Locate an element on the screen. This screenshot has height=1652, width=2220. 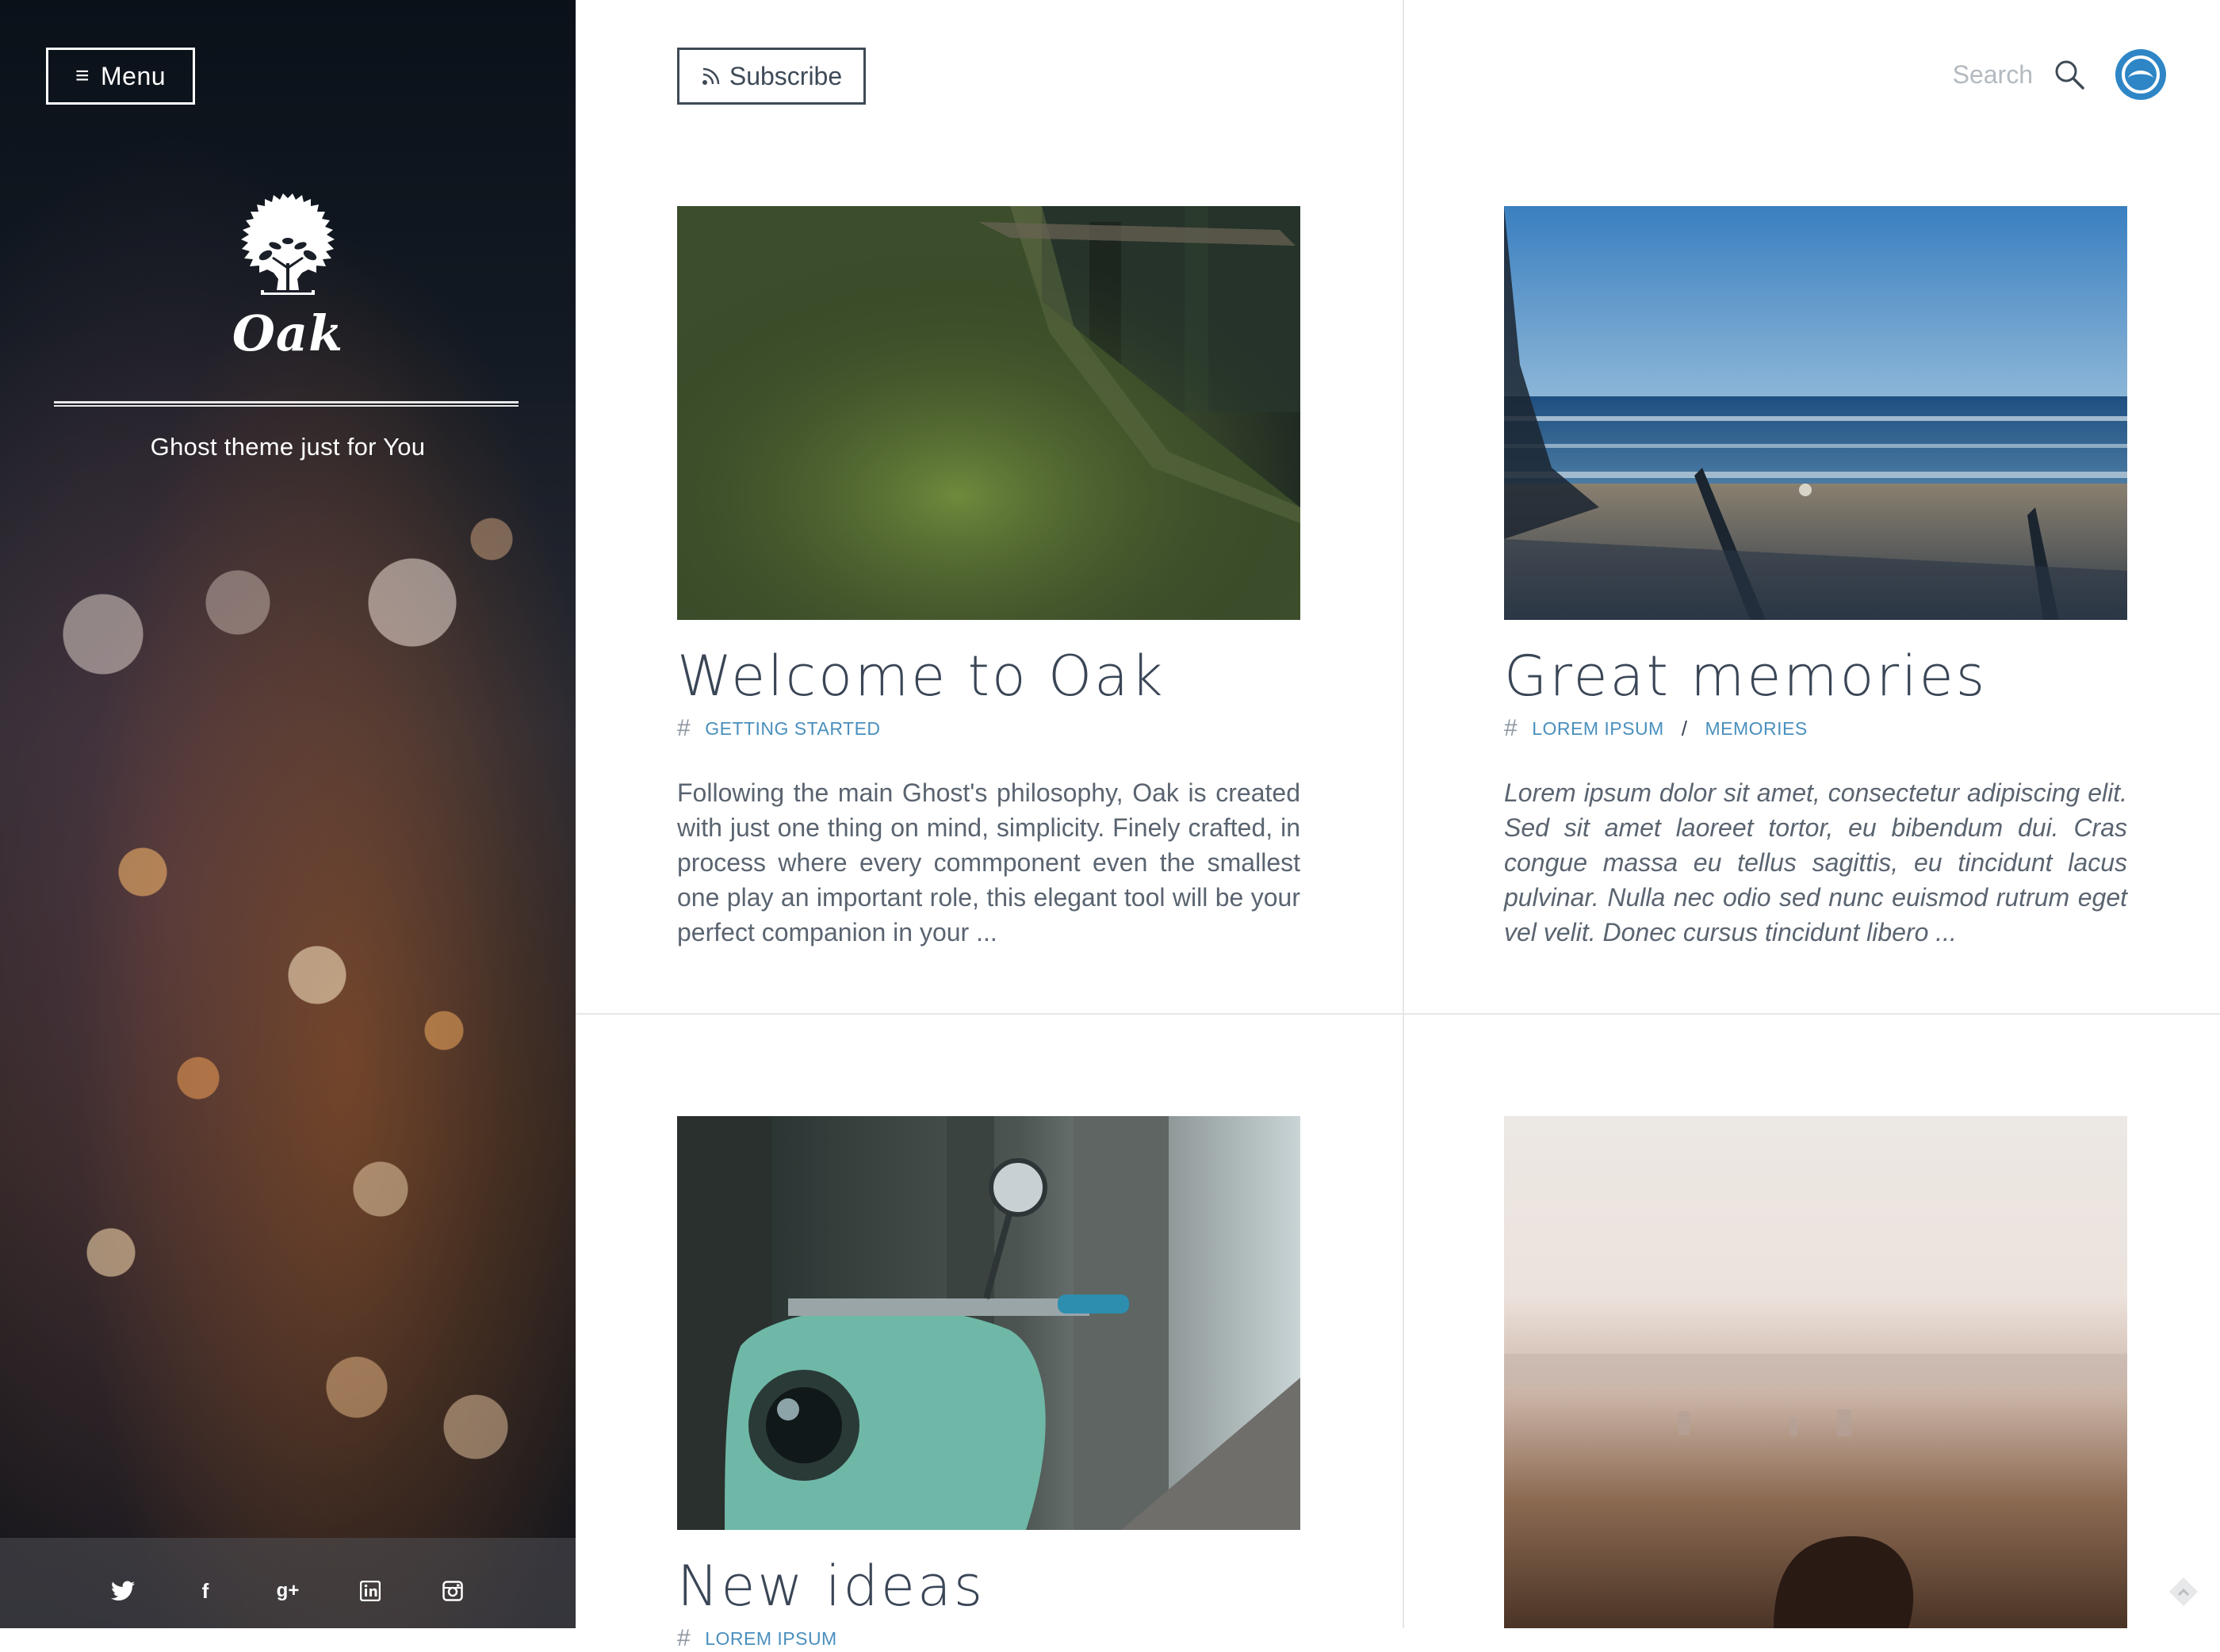
site-logo: Oak is located at coordinates (288, 276).